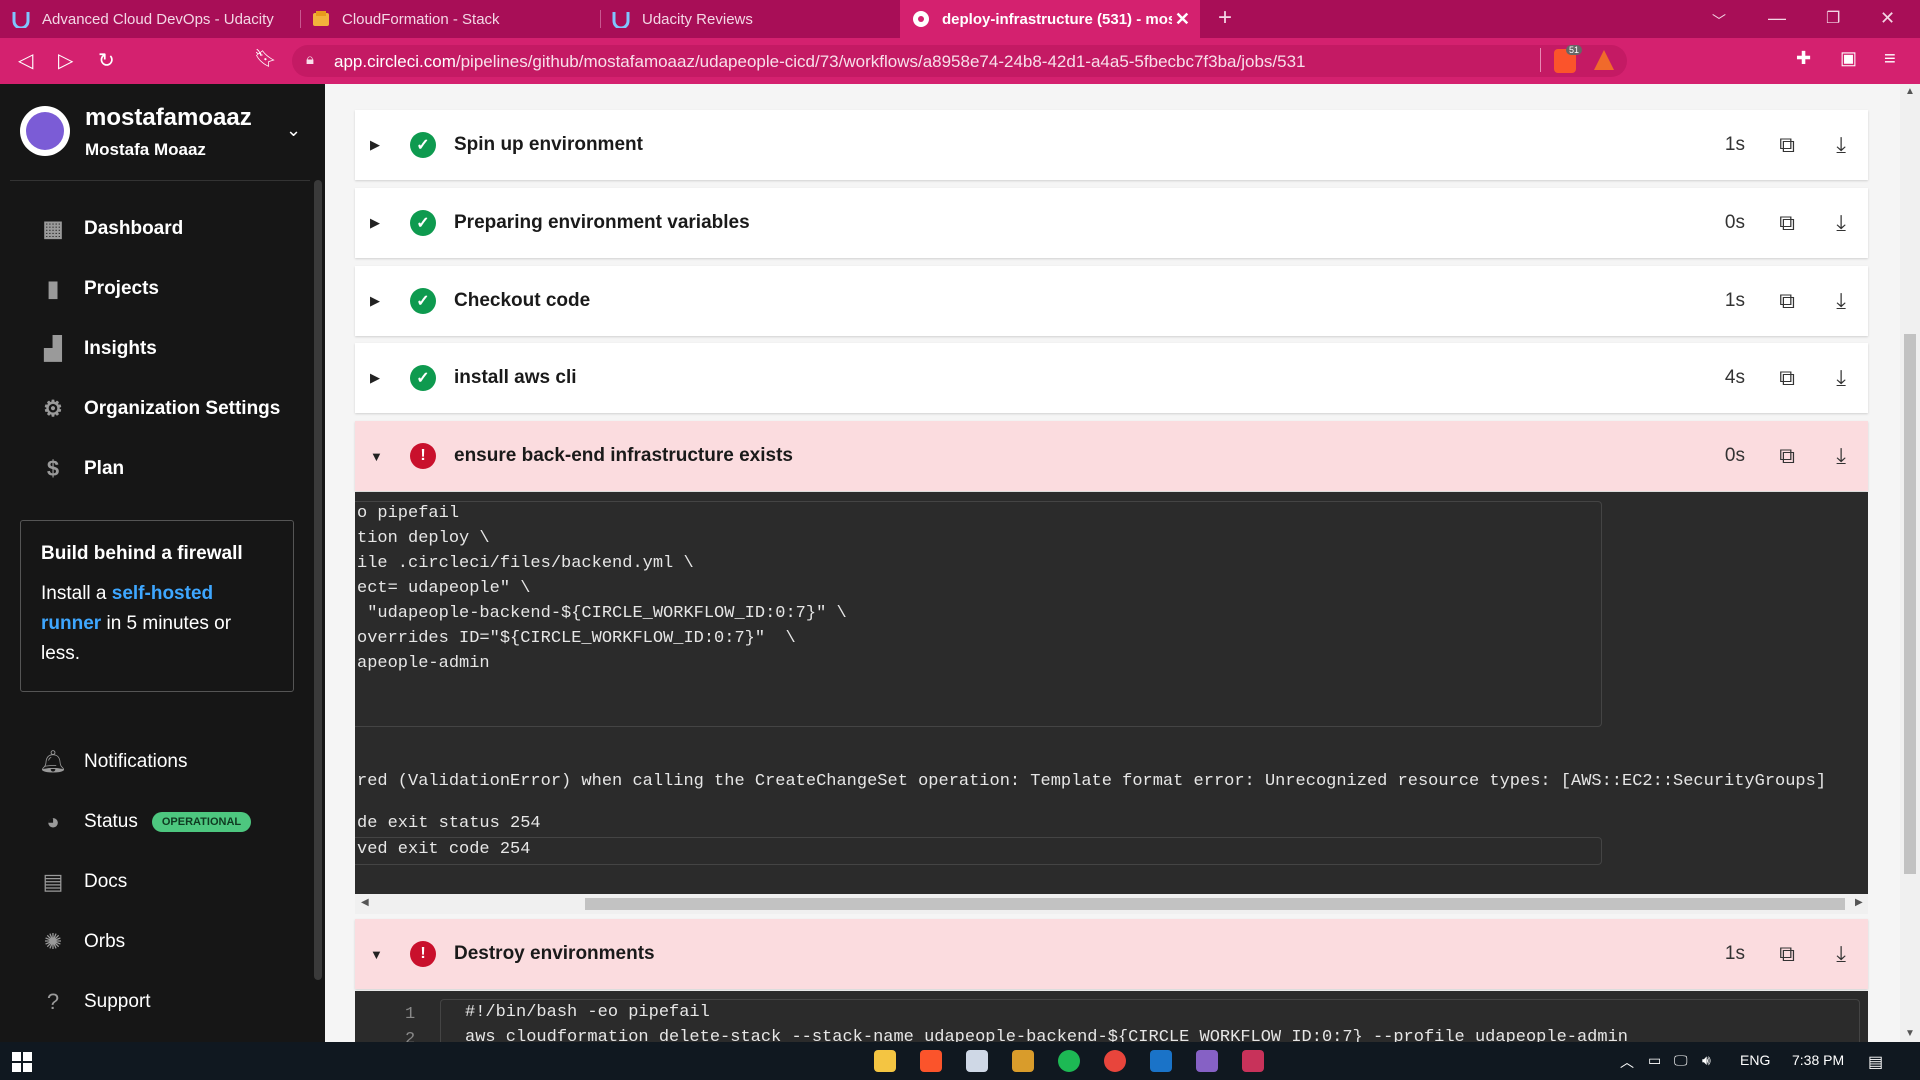 The height and width of the screenshot is (1080, 1920). Describe the element at coordinates (160, 409) in the screenshot. I see `sidebar-item-organization-settings: ⚙ Organization Settings` at that location.